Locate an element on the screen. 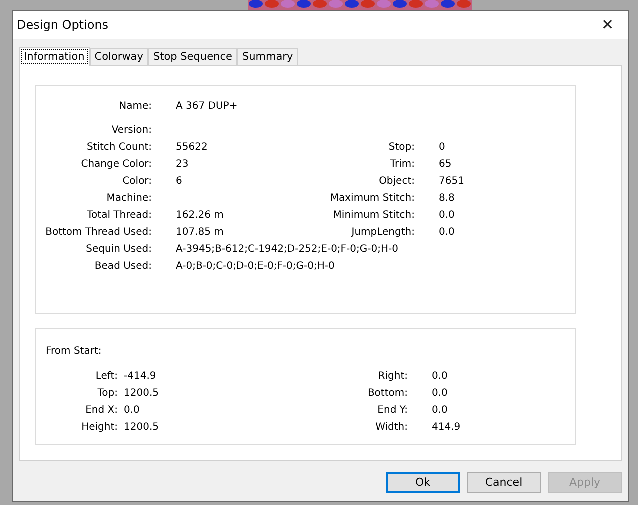  tab: Stop Sequence is located at coordinates (193, 56).